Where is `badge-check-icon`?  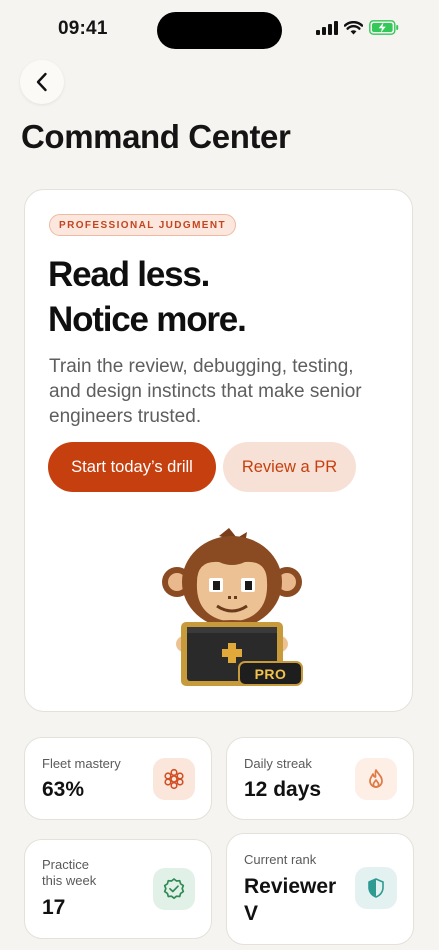 badge-check-icon is located at coordinates (174, 889).